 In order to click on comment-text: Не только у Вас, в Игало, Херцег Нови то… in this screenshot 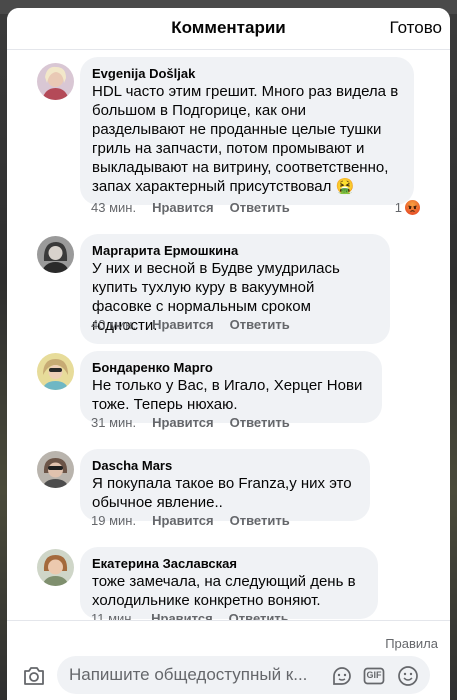, I will do `click(227, 395)`.